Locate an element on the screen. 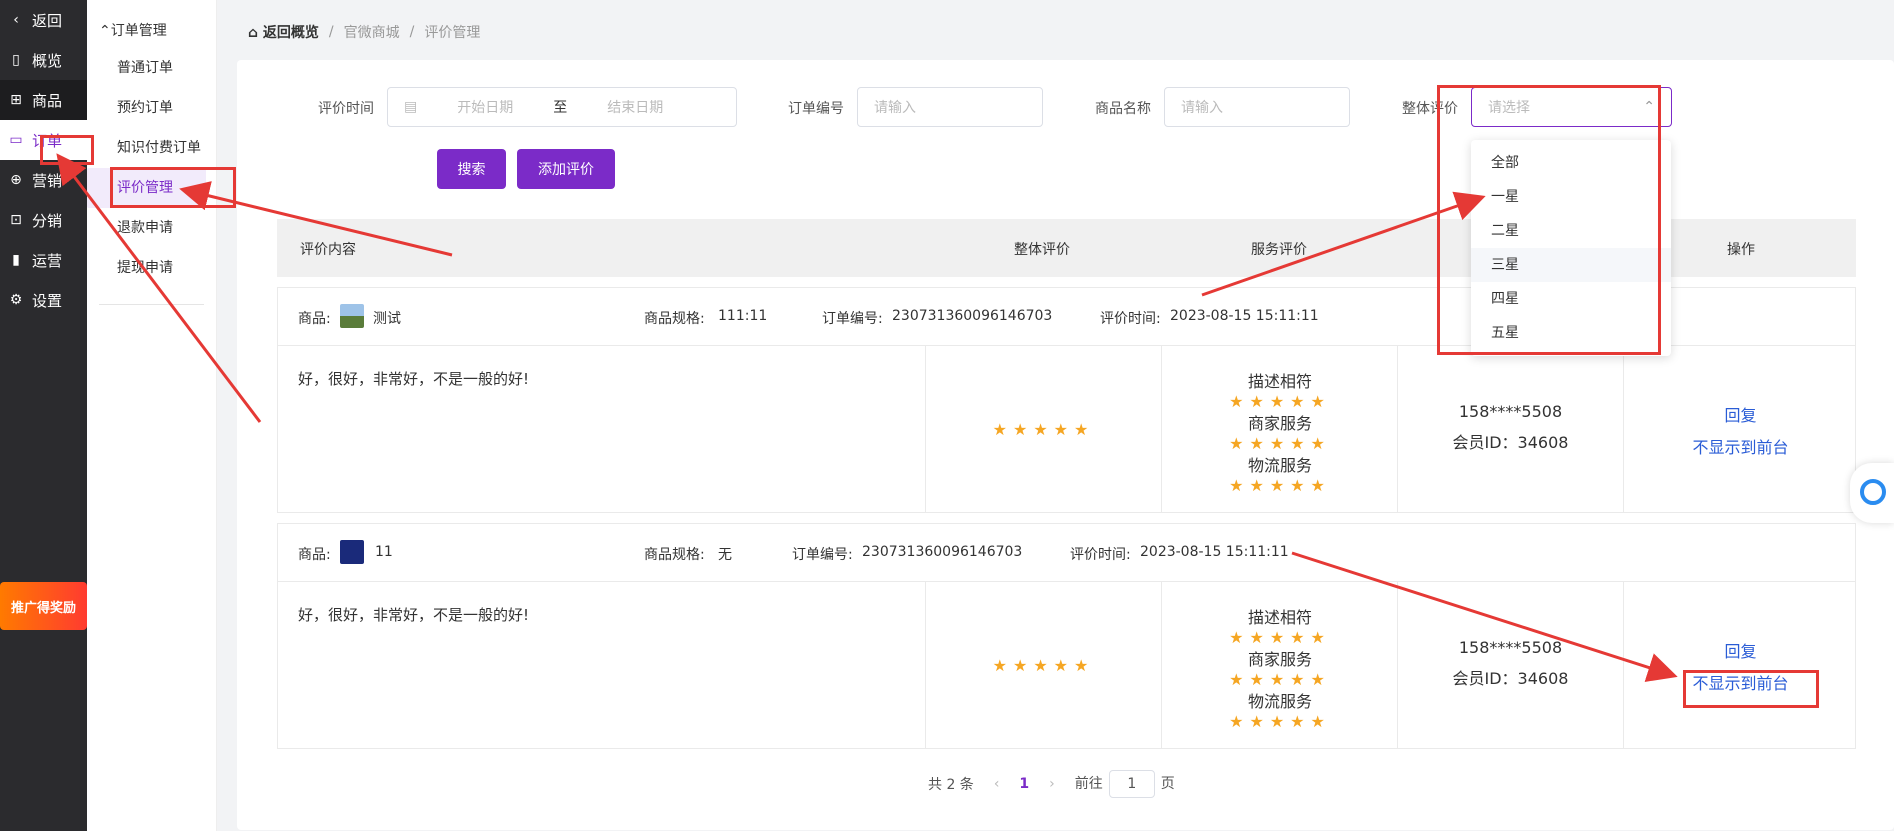 This screenshot has width=1894, height=831. nav-marketing: ⊕ 营销 is located at coordinates (43, 180).